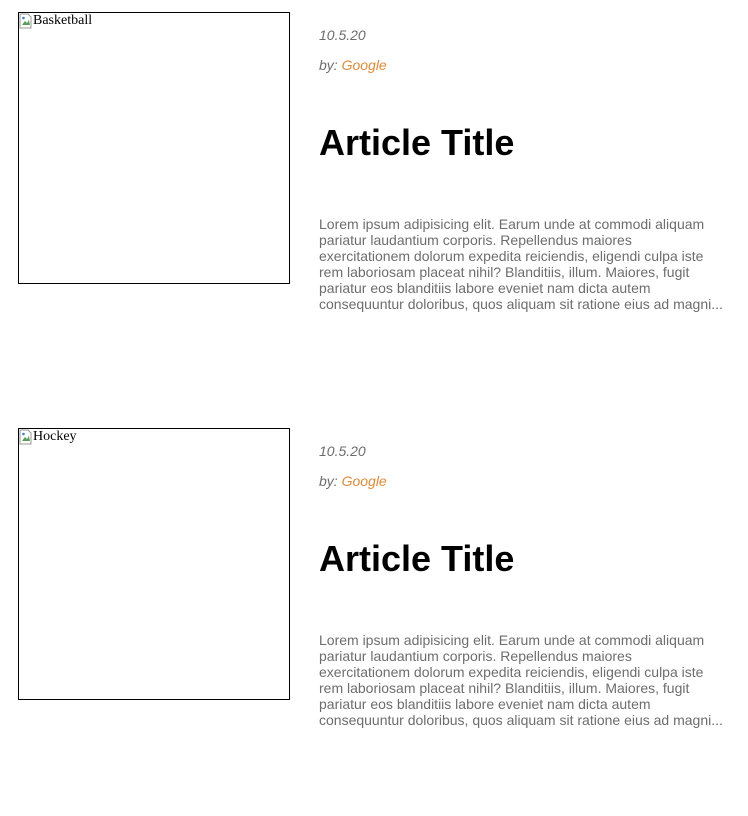  What do you see at coordinates (55, 436) in the screenshot?
I see `image-alt-text: Hockey` at bounding box center [55, 436].